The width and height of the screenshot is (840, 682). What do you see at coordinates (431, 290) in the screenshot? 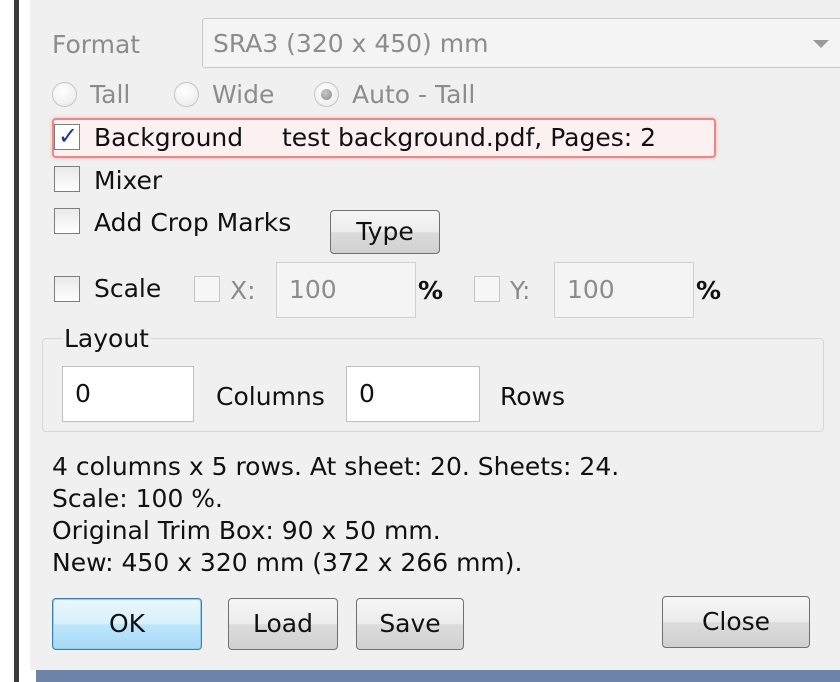
I see `scale-x-unit: %` at bounding box center [431, 290].